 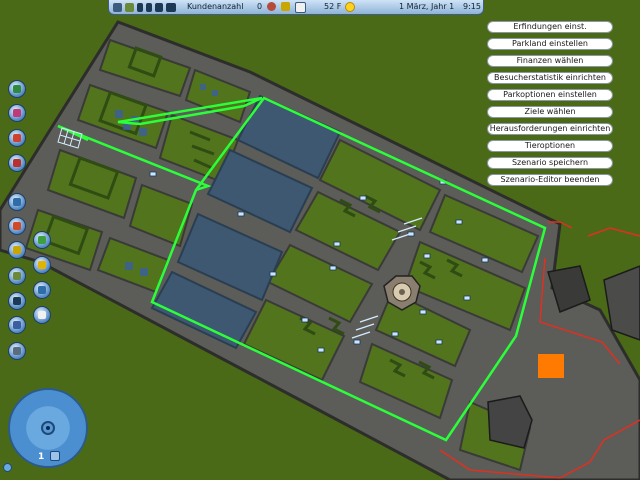 I want to click on top-status-bar: Kundenanzahl 0 52 F 1 März, Jahr 1 9:15, so click(x=296, y=7).